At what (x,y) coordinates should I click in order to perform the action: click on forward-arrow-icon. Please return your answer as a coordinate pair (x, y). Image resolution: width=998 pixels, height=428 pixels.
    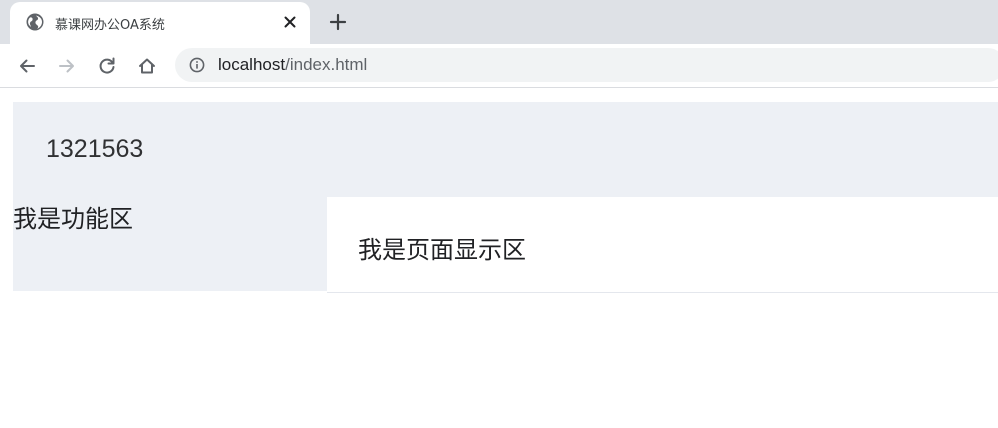
    Looking at the image, I should click on (67, 66).